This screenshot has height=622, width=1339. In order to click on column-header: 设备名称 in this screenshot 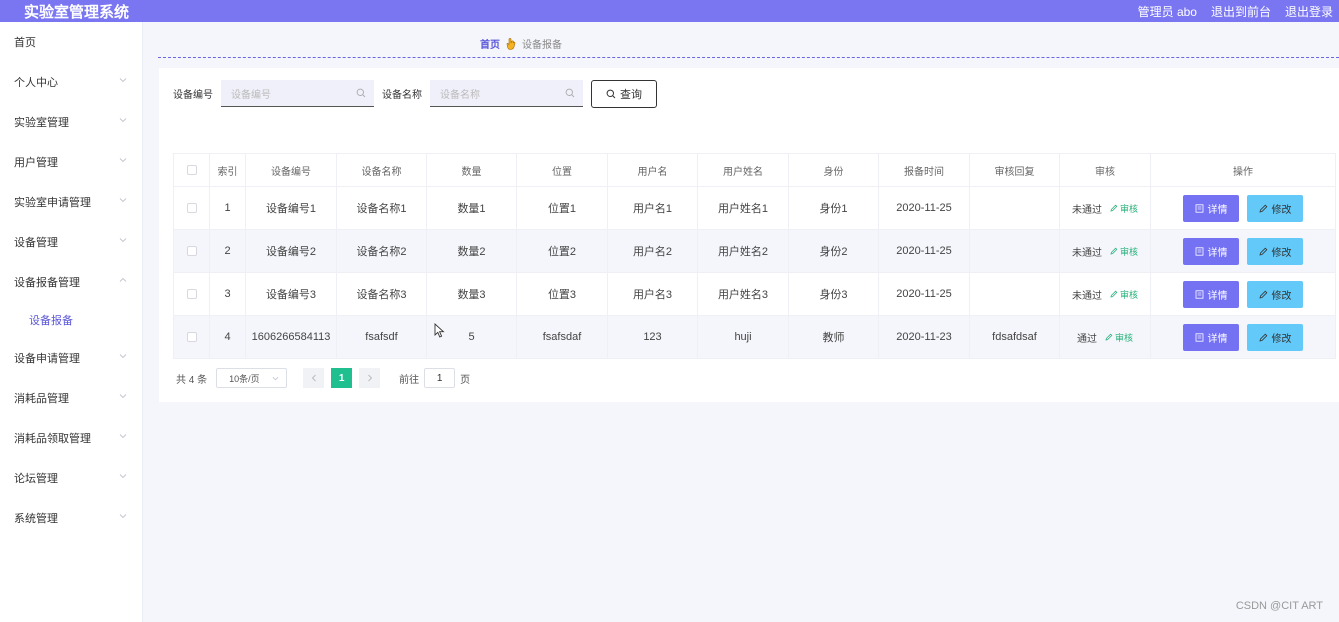, I will do `click(381, 170)`.